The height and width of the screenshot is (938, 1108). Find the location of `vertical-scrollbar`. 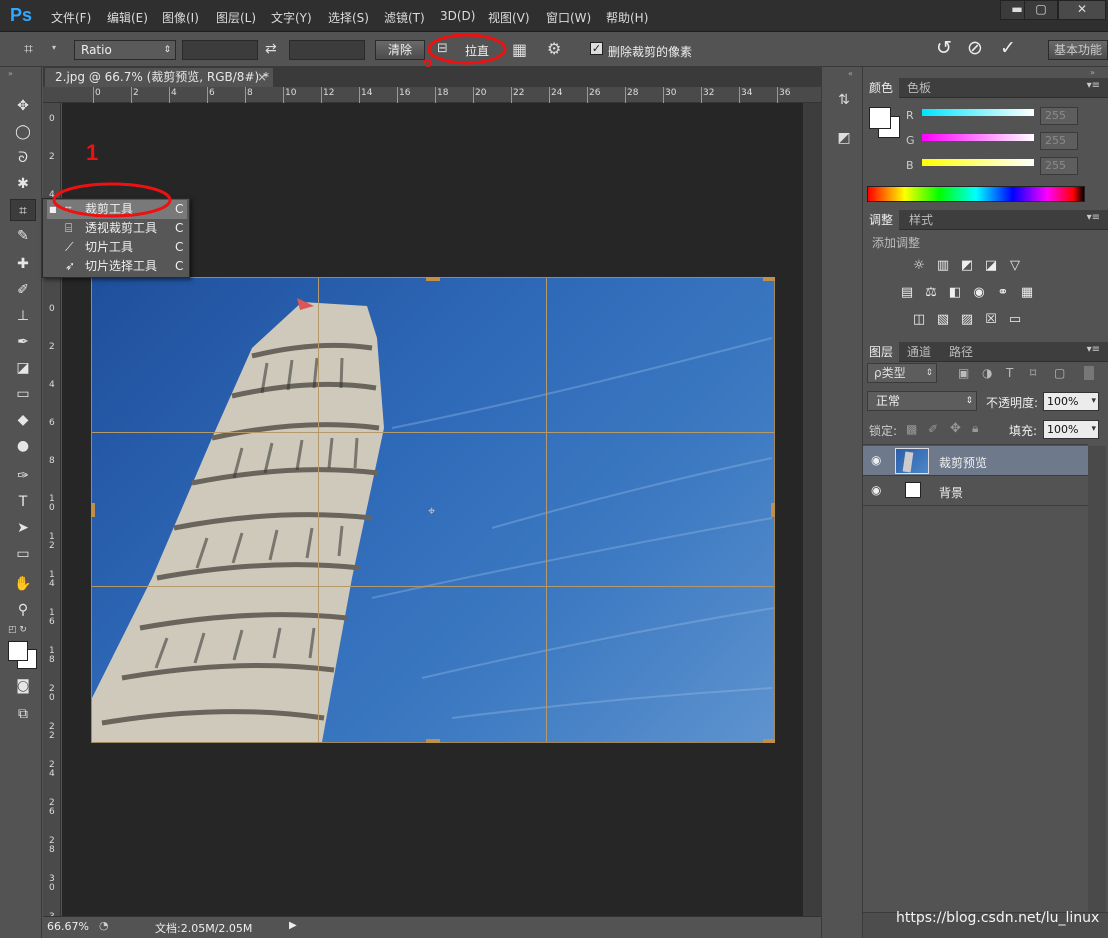

vertical-scrollbar is located at coordinates (812, 509).